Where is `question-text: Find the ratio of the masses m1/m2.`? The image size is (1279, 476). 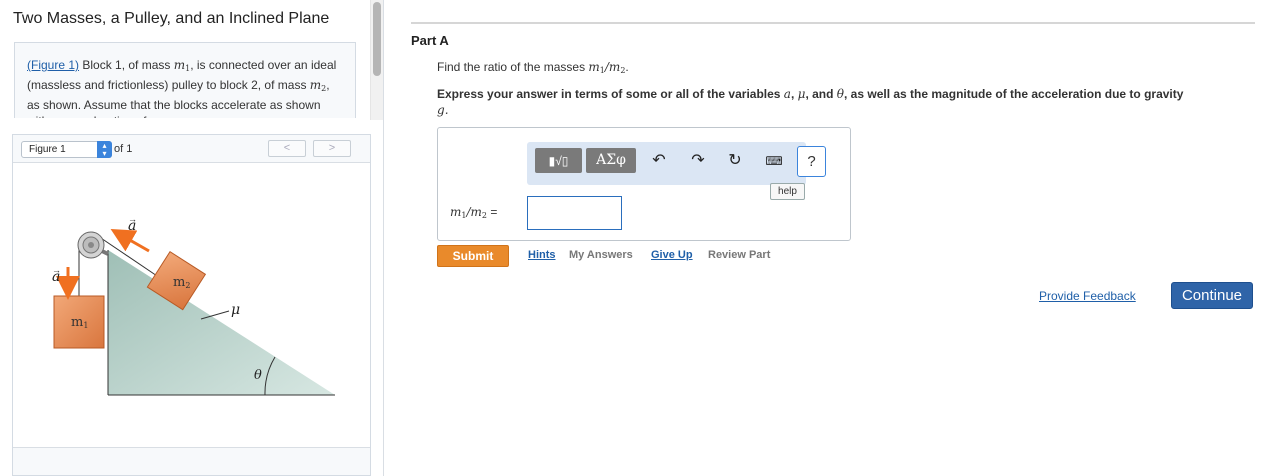 question-text: Find the ratio of the masses m1/m2. is located at coordinates (533, 67).